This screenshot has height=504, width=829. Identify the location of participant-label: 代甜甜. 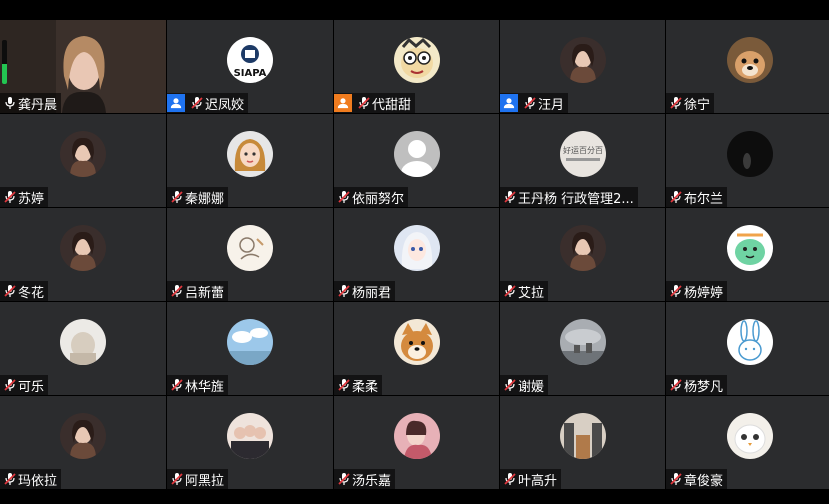
(375, 103).